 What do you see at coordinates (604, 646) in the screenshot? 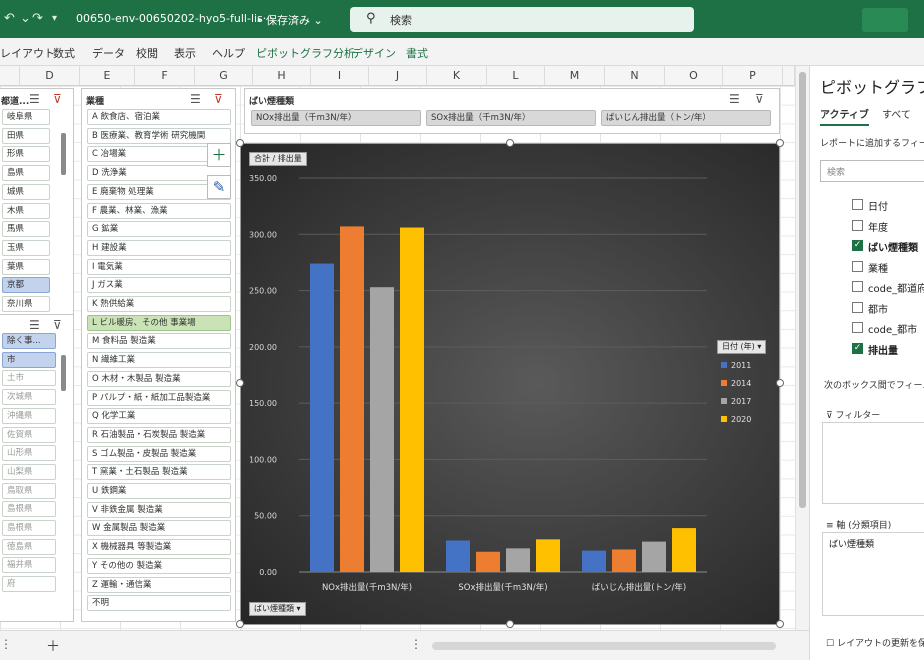
I see `horizontal-scrollbar` at bounding box center [604, 646].